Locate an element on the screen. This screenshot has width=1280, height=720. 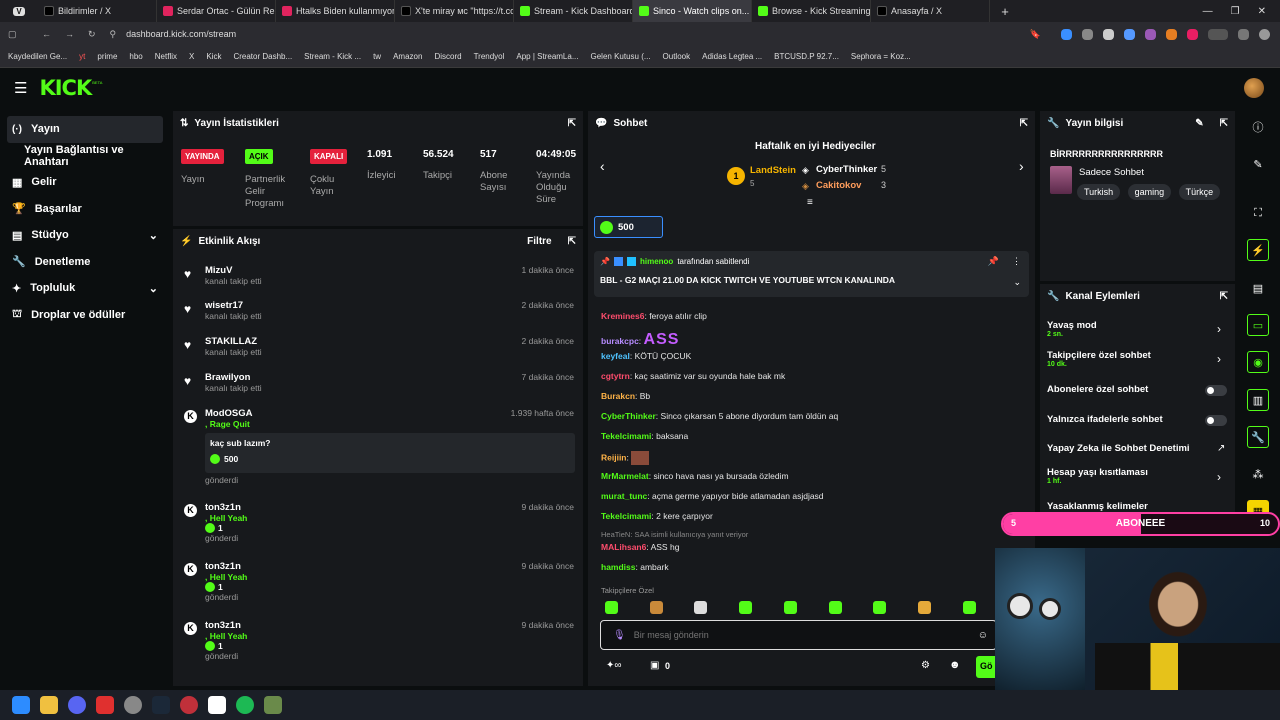
nav-item-basarilar: 🏆 Başarılar is located at coordinates (85, 209).